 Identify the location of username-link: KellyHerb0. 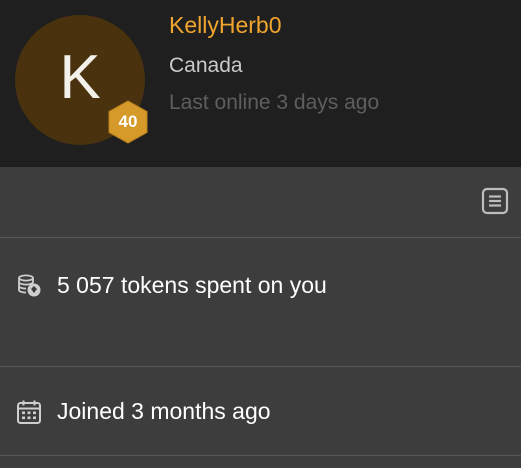
(225, 25).